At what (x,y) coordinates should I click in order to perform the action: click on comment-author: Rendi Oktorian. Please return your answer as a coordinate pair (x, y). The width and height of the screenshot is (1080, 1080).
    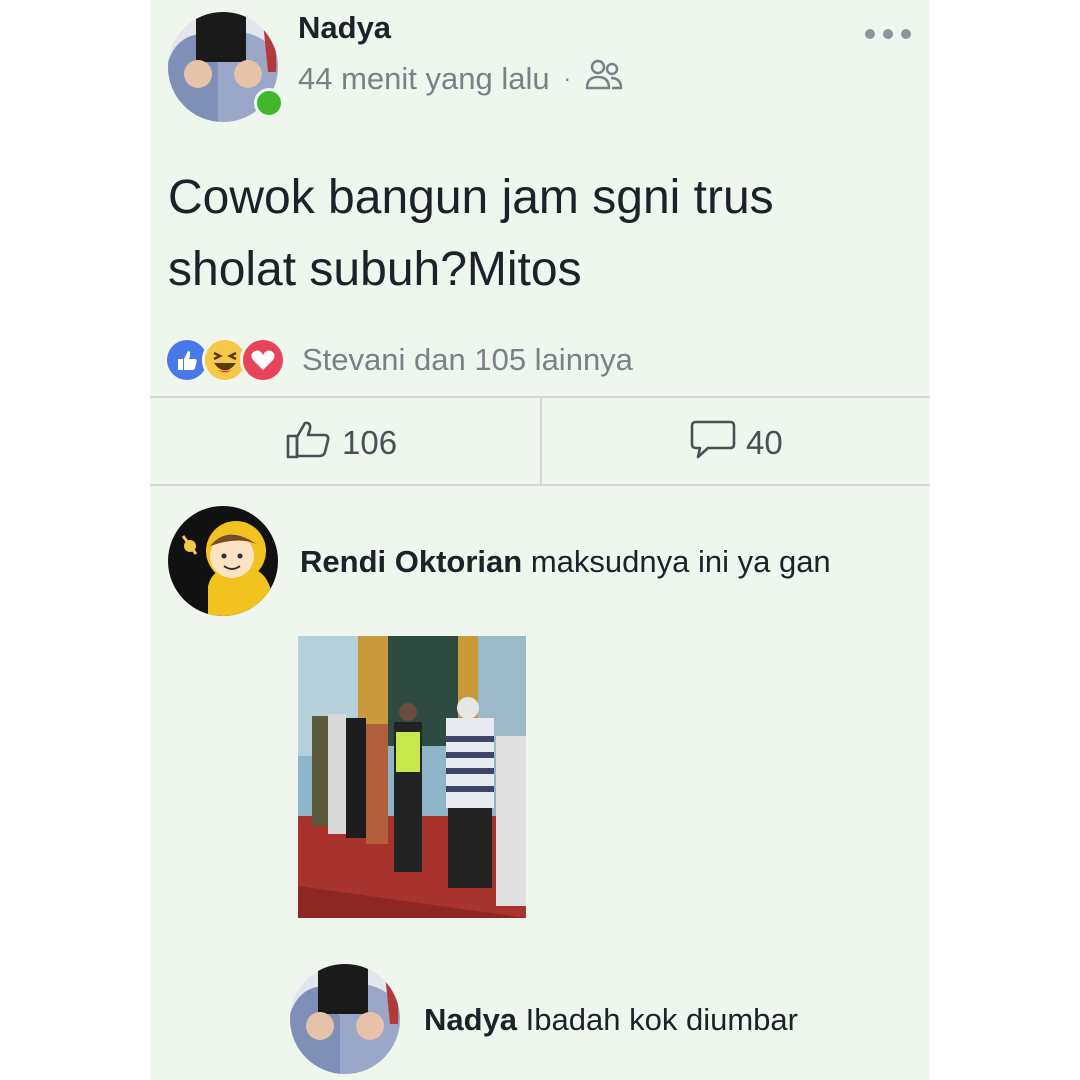
    Looking at the image, I should click on (411, 561).